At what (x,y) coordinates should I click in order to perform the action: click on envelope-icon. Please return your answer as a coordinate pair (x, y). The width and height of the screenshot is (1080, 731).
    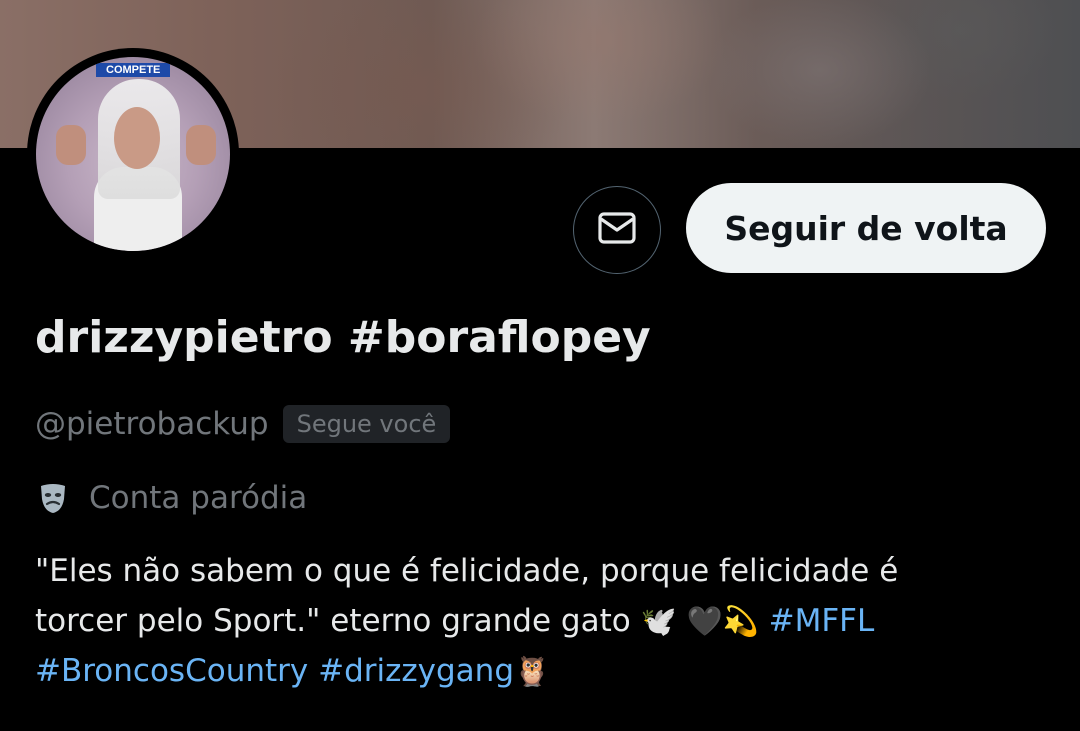
    Looking at the image, I should click on (617, 230).